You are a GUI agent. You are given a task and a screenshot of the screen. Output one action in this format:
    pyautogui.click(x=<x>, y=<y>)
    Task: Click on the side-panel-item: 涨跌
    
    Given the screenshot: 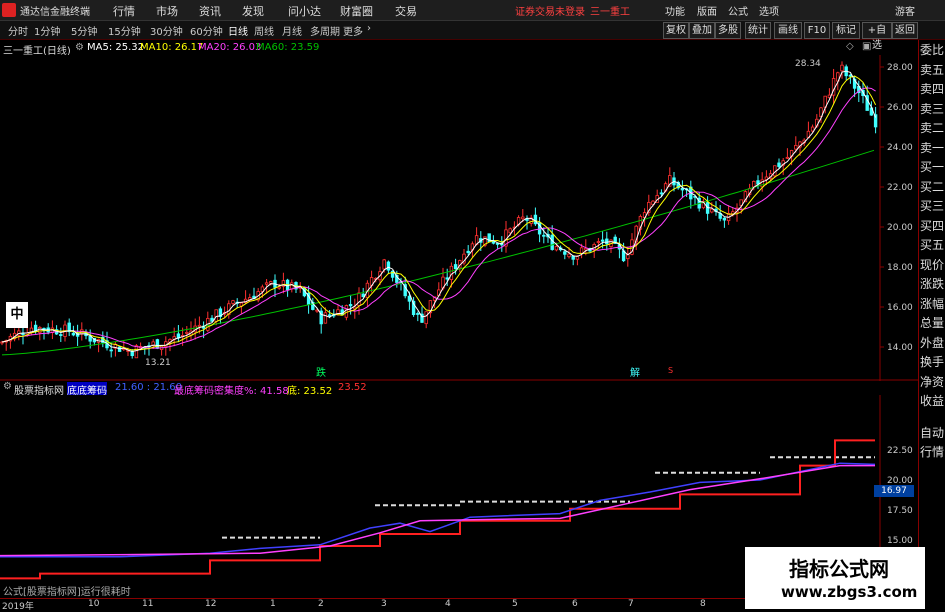 What is the action you would take?
    pyautogui.click(x=932, y=284)
    